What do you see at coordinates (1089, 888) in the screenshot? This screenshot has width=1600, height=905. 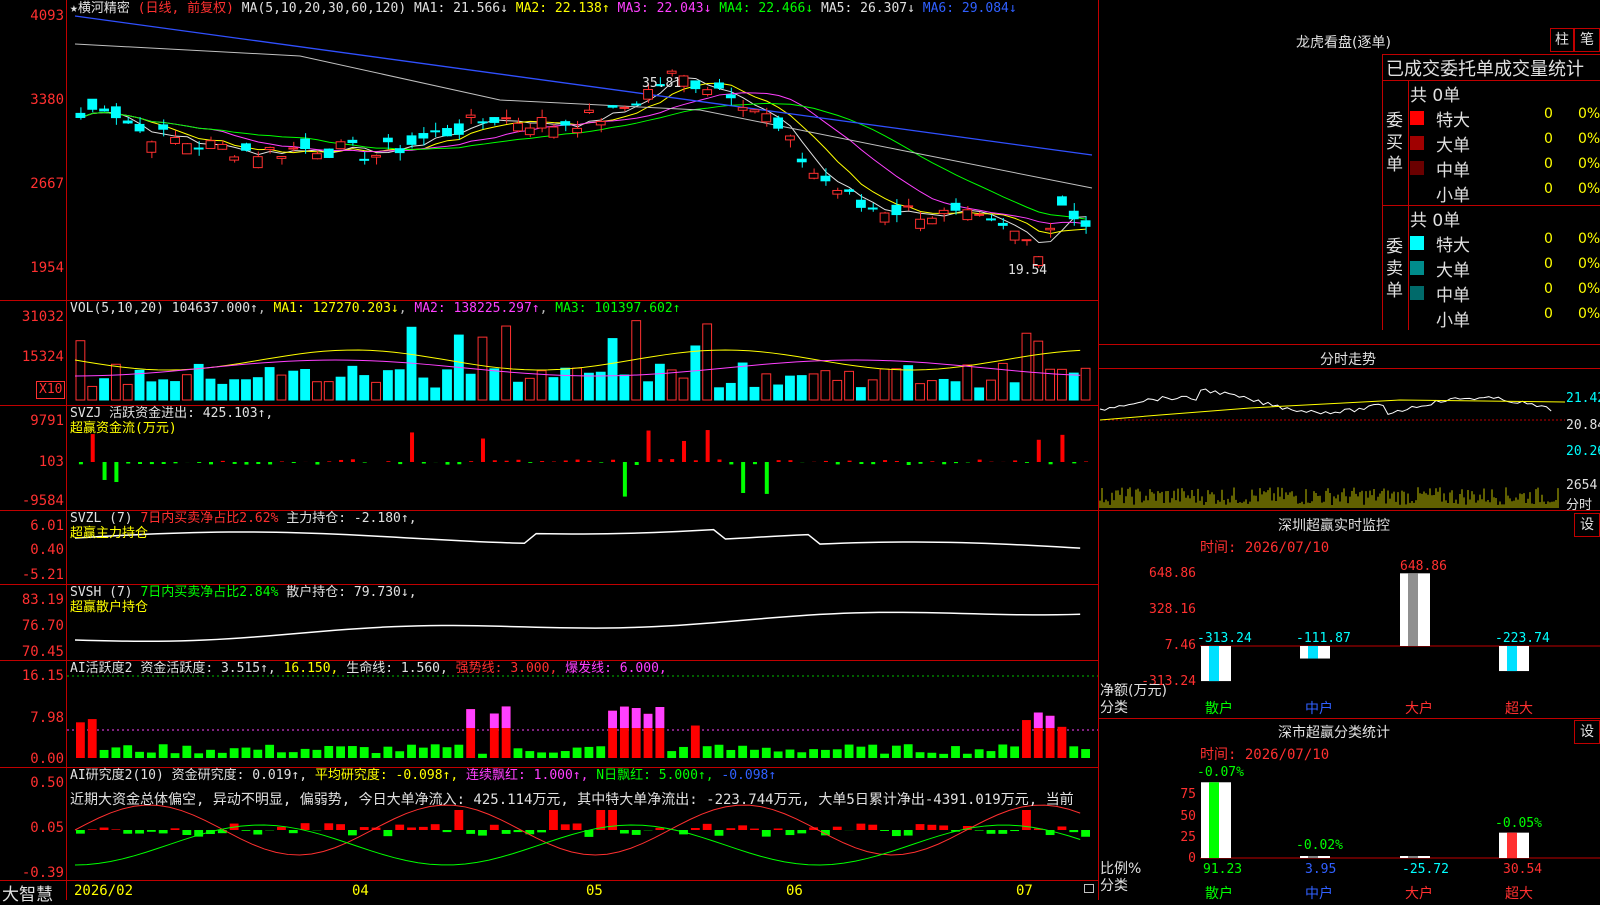 I see `lock-icon` at bounding box center [1089, 888].